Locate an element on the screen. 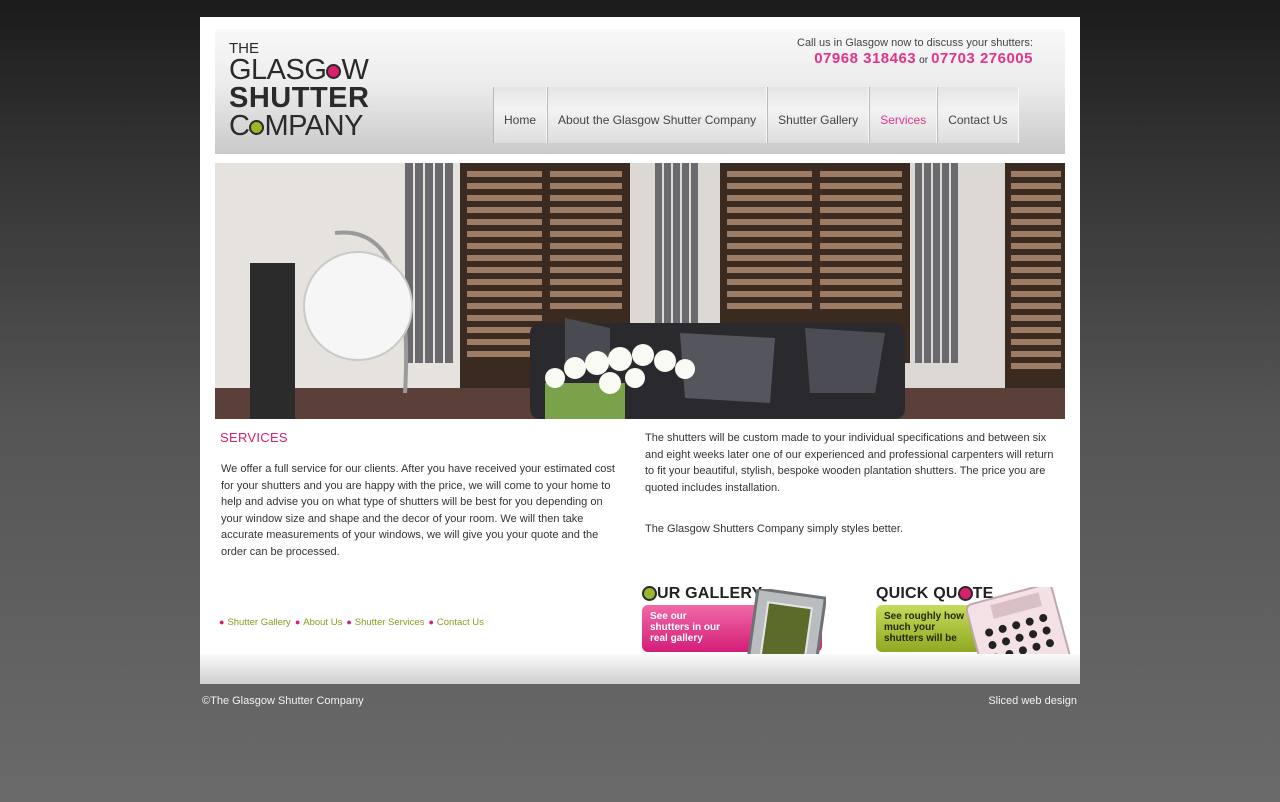 The width and height of the screenshot is (1280, 802). footer-link-label: Contact Us is located at coordinates (460, 622).